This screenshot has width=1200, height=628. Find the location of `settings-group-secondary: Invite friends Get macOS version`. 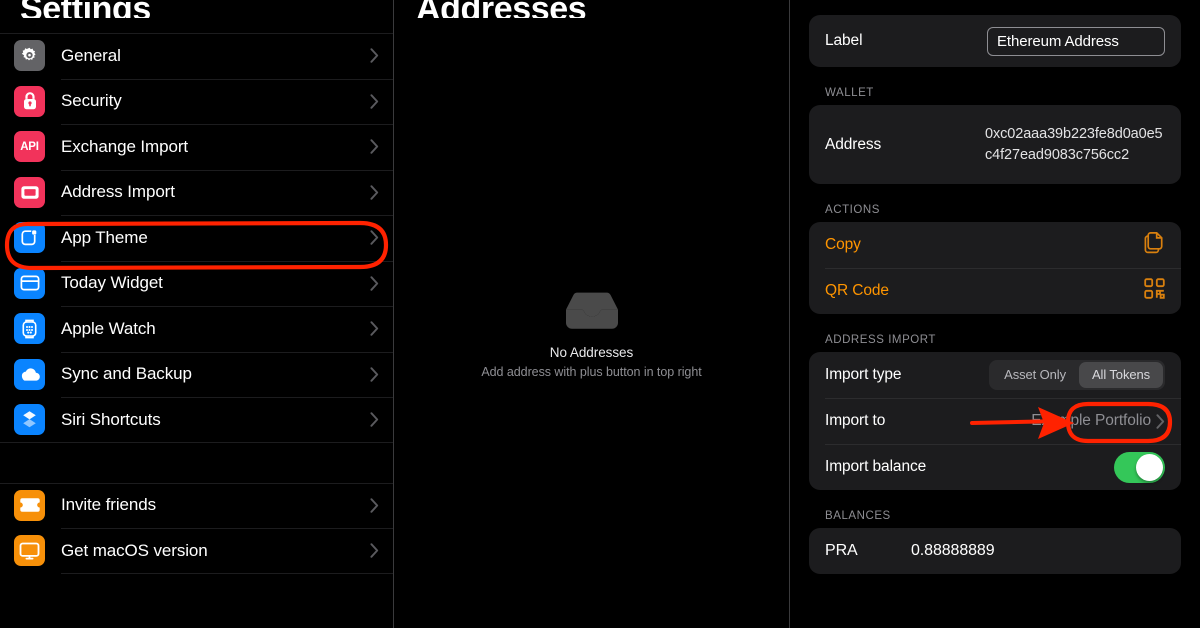

settings-group-secondary: Invite friends Get macOS version is located at coordinates (196, 528).